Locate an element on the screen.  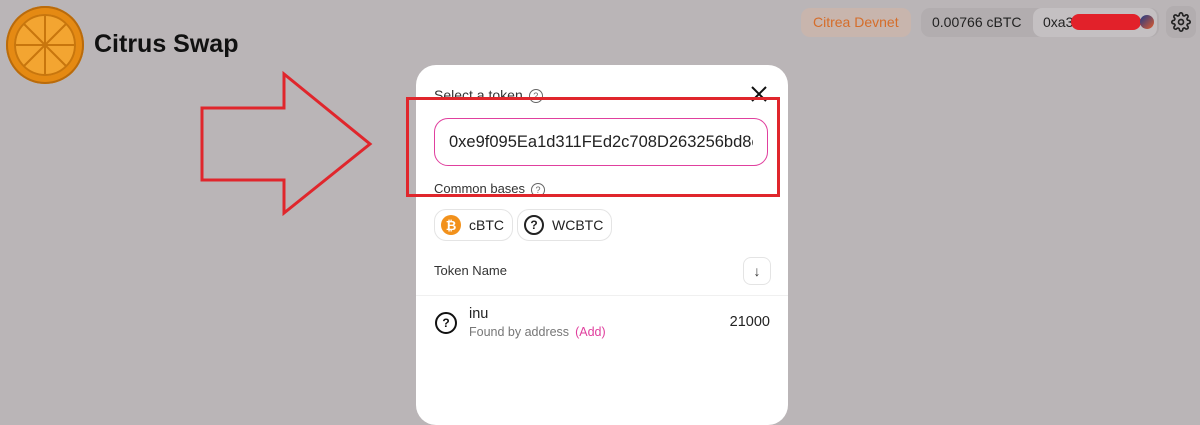
wallet-address: 0xa3 is located at coordinates (1058, 22).